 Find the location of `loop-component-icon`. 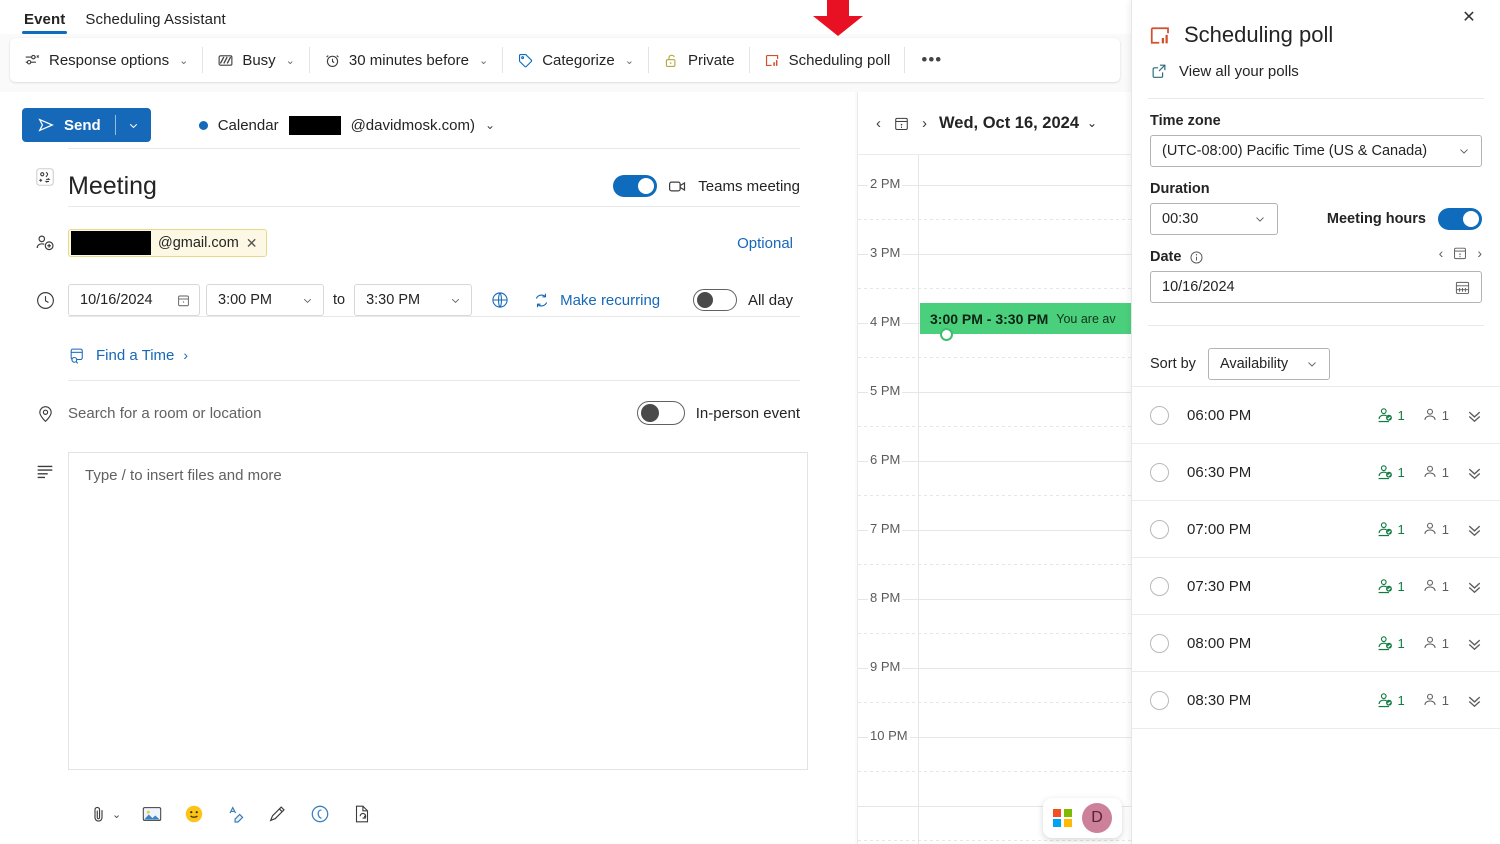

loop-component-icon is located at coordinates (320, 814).